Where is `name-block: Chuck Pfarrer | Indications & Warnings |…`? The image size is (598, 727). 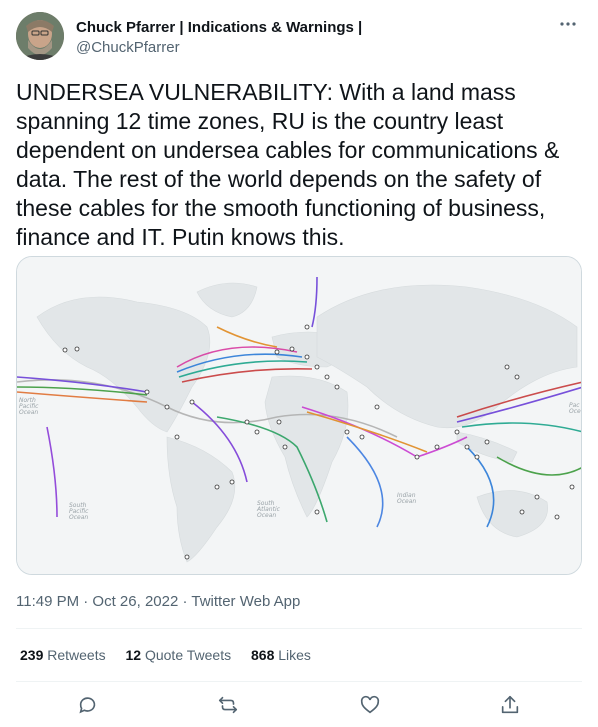
name-block: Chuck Pfarrer | Indications & Warnings |… is located at coordinates (219, 38).